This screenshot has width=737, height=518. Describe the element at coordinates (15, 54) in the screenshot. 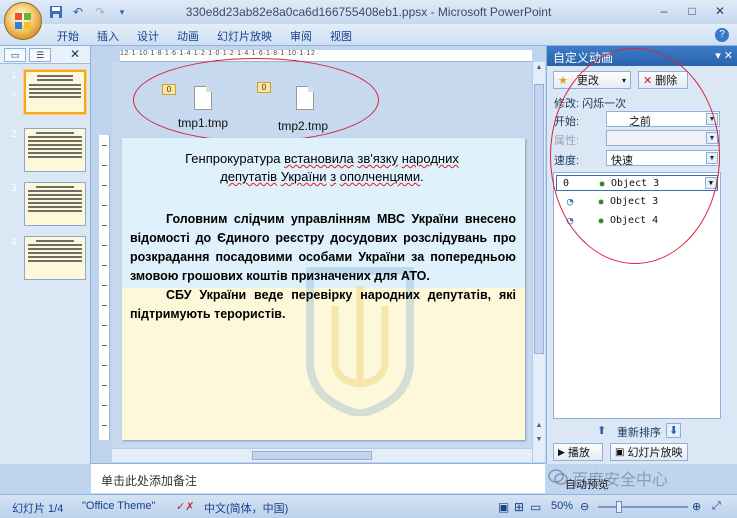

I see `slides-tab-icon: ▭` at that location.